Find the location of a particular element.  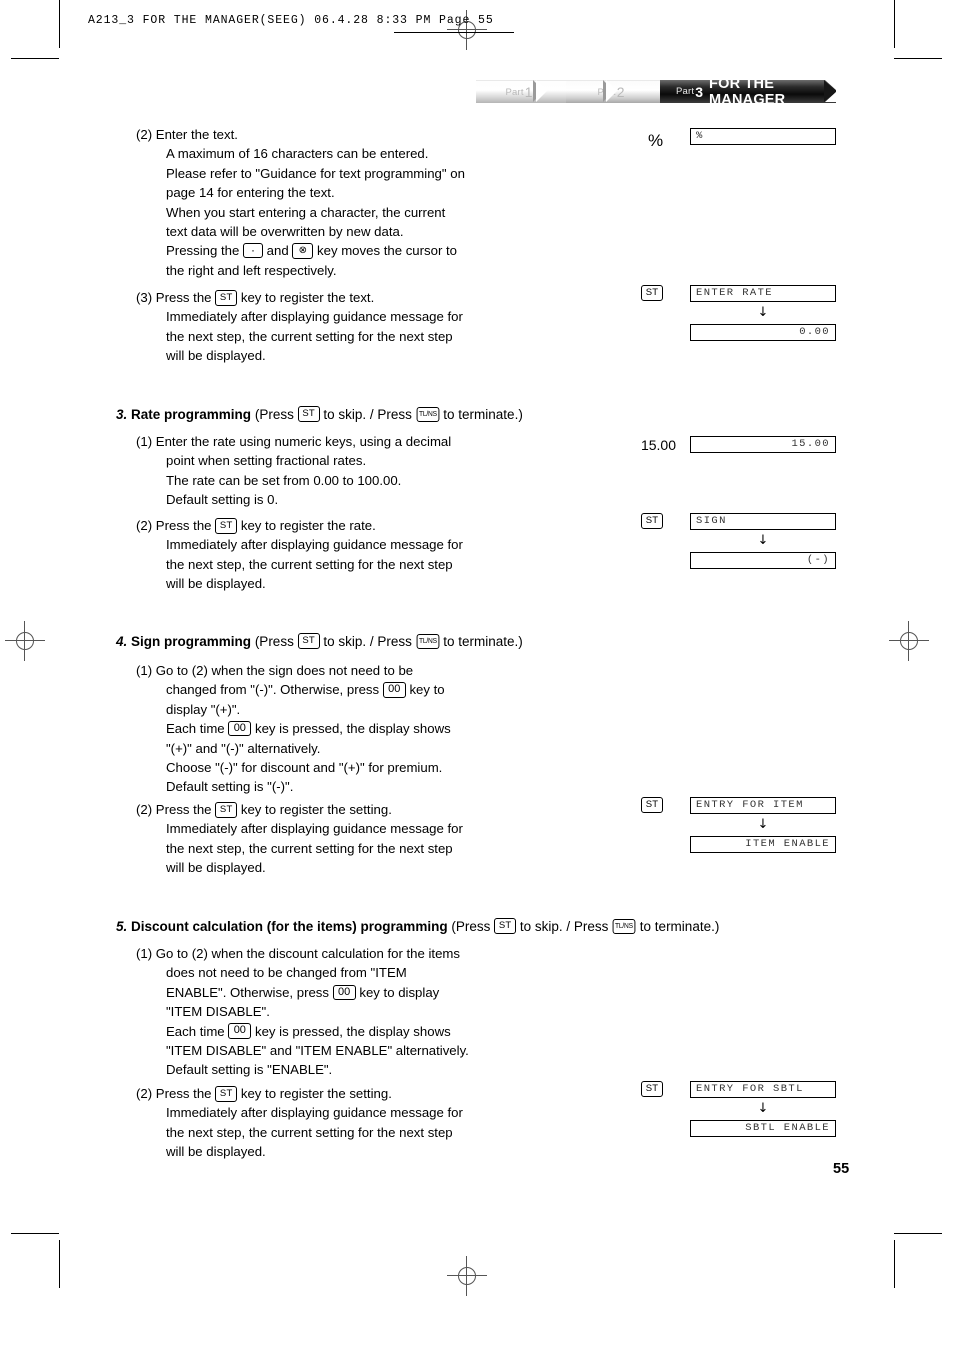

section-4-number: 4. is located at coordinates (122, 641).